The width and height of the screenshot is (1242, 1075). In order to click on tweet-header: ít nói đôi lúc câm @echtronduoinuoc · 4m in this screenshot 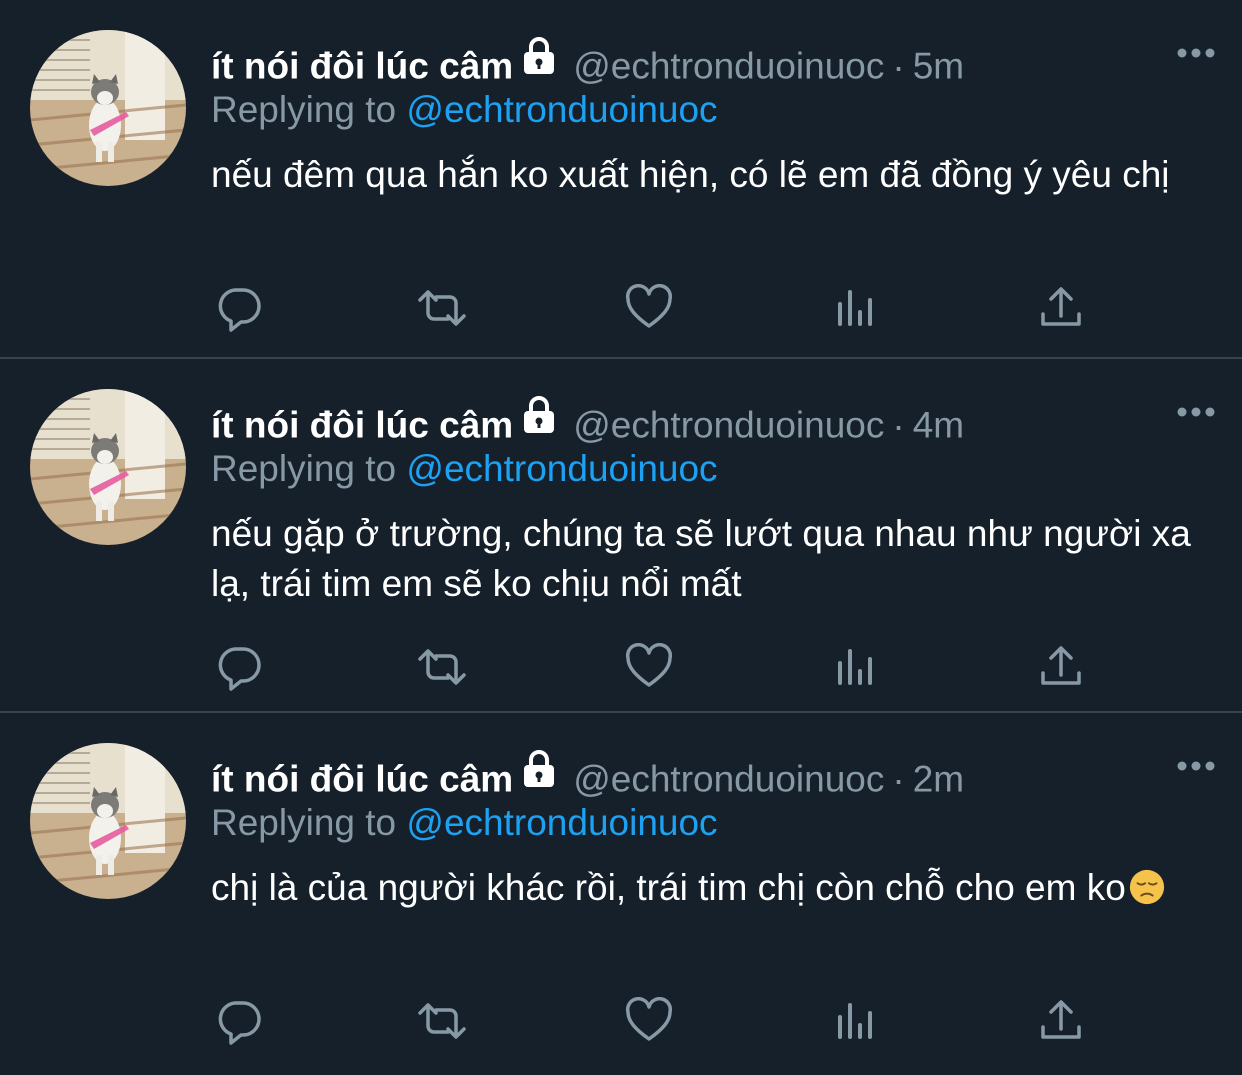, I will do `click(587, 420)`.